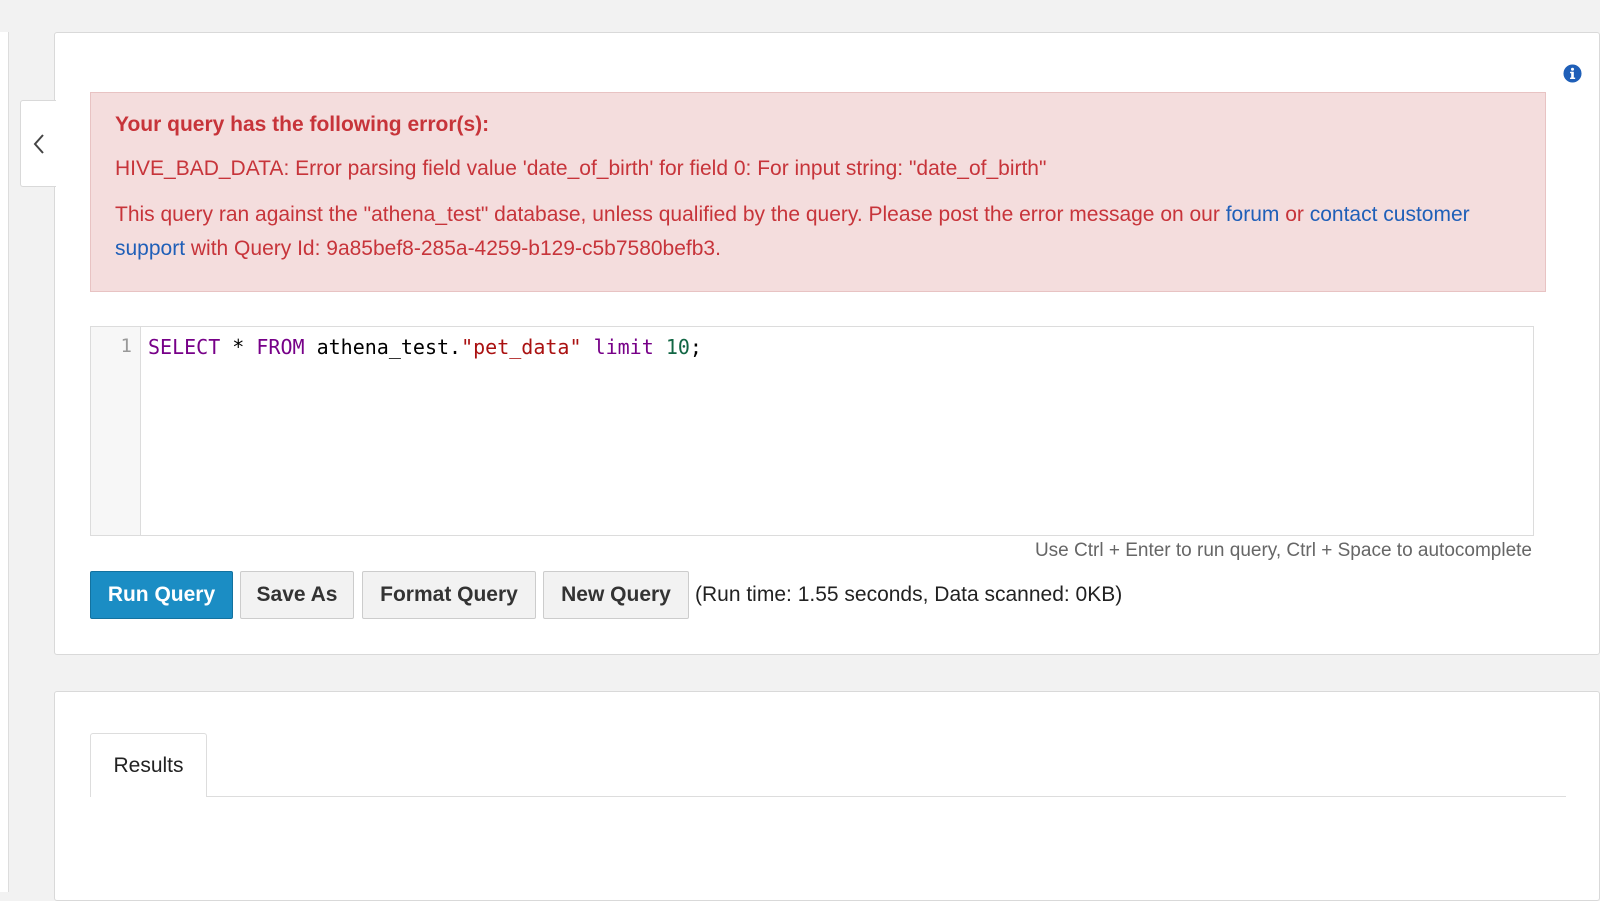  What do you see at coordinates (1294, 214) in the screenshot?
I see `error-message-or: or` at bounding box center [1294, 214].